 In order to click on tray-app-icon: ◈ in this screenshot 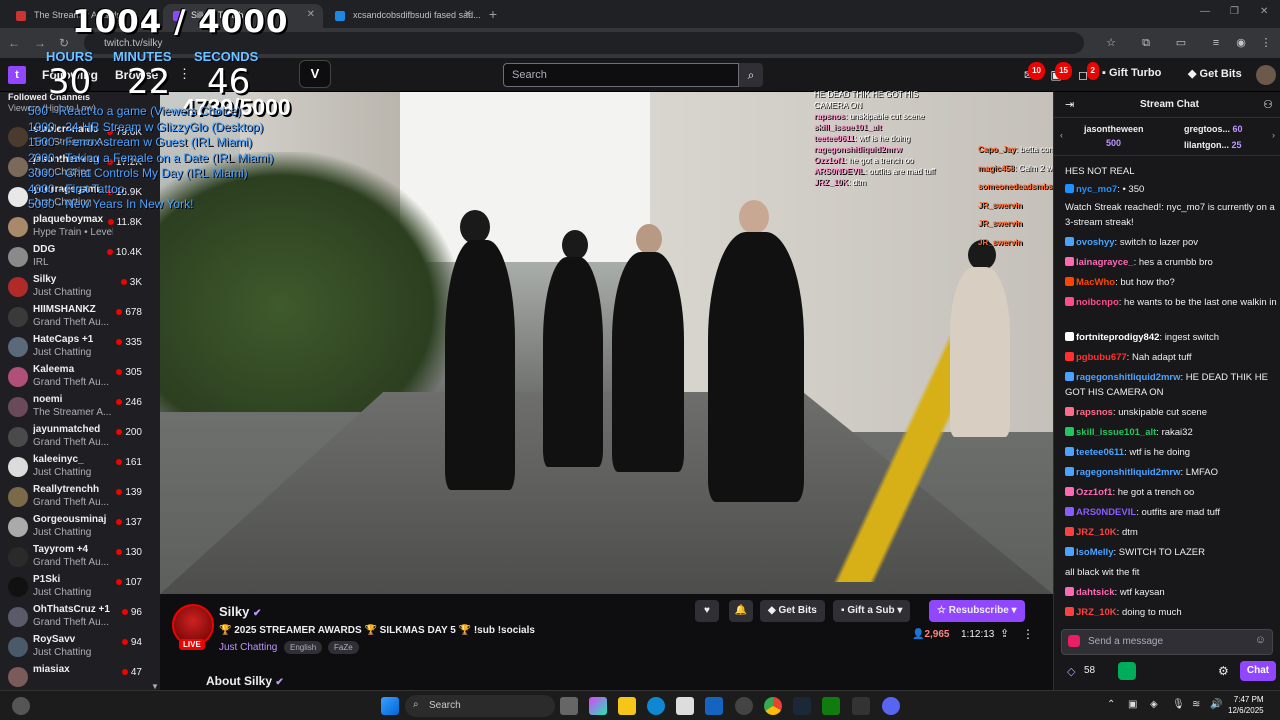, I will do `click(1154, 704)`.